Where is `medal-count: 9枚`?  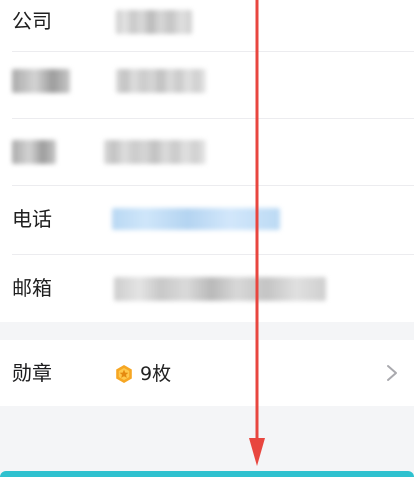 medal-count: 9枚 is located at coordinates (156, 374).